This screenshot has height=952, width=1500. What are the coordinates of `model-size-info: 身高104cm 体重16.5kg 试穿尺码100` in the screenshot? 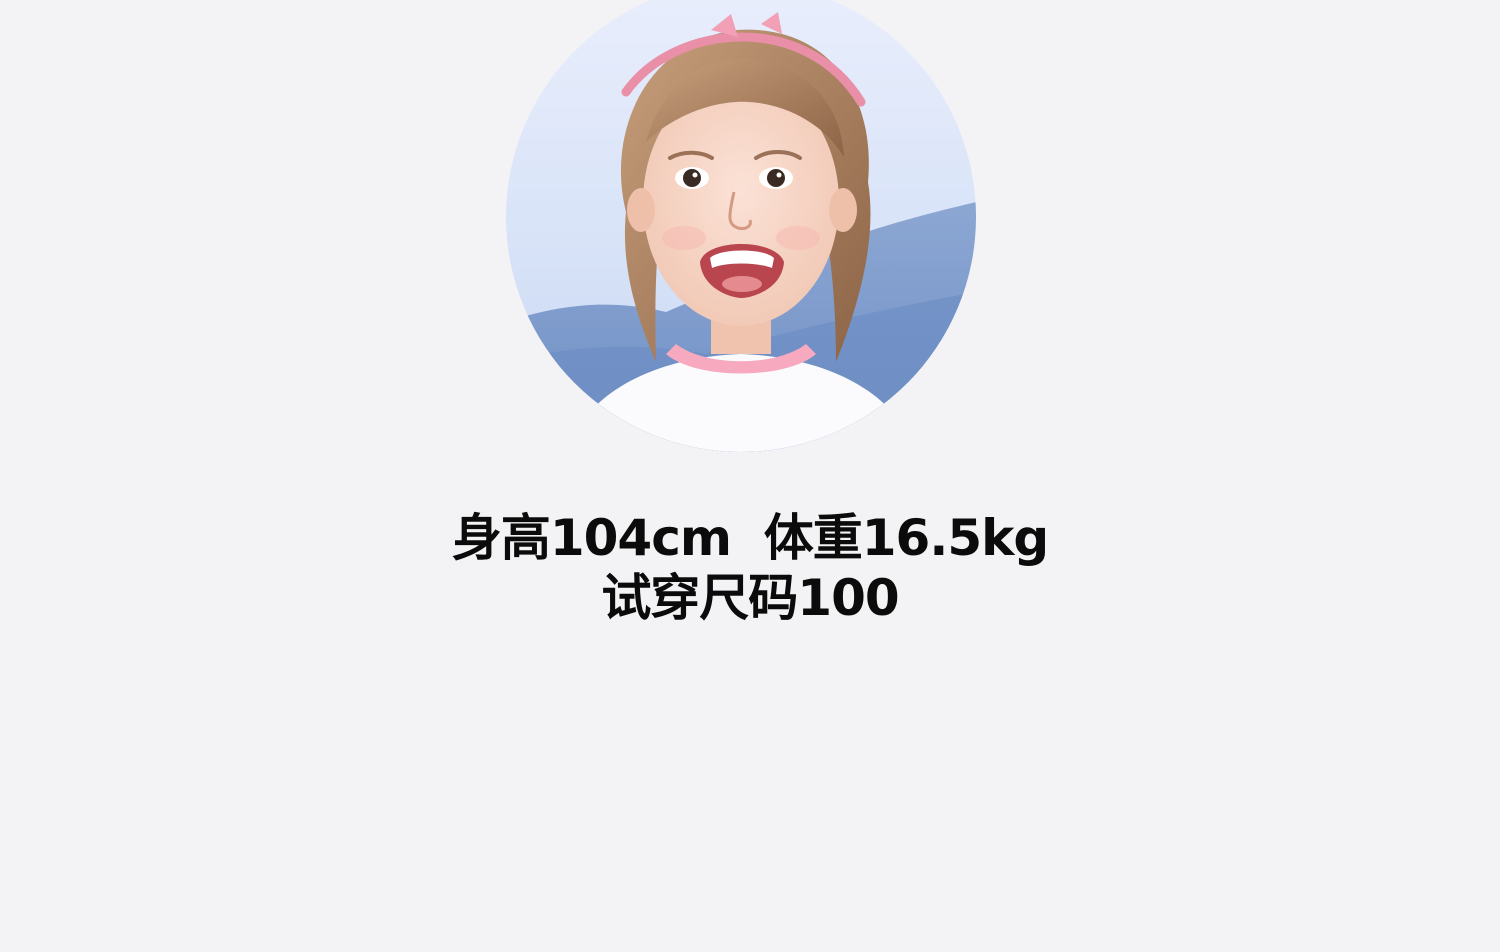 It's located at (750, 568).